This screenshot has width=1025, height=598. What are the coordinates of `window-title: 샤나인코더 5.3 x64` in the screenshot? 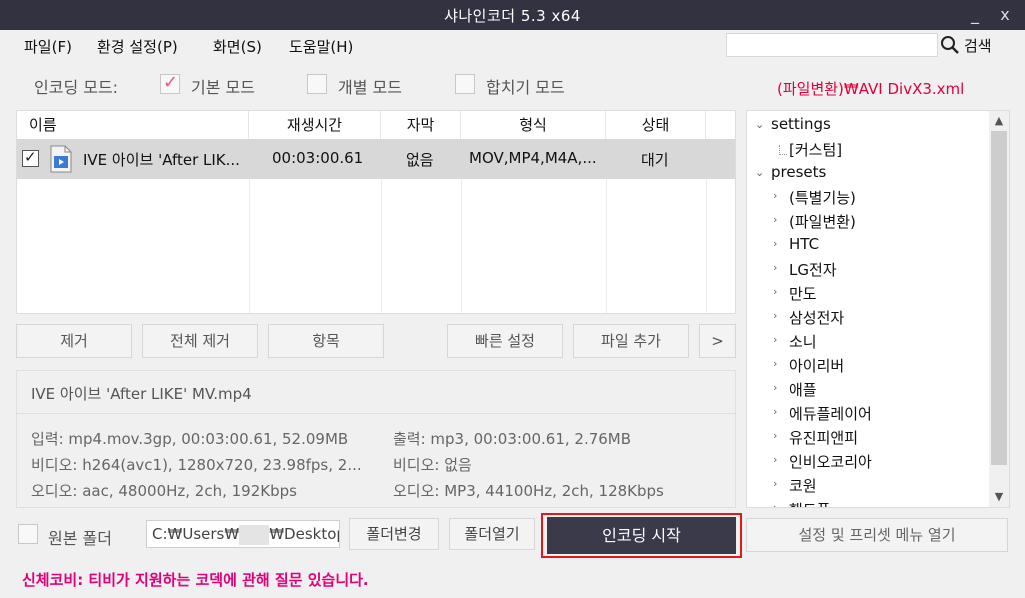 It's located at (512, 16).